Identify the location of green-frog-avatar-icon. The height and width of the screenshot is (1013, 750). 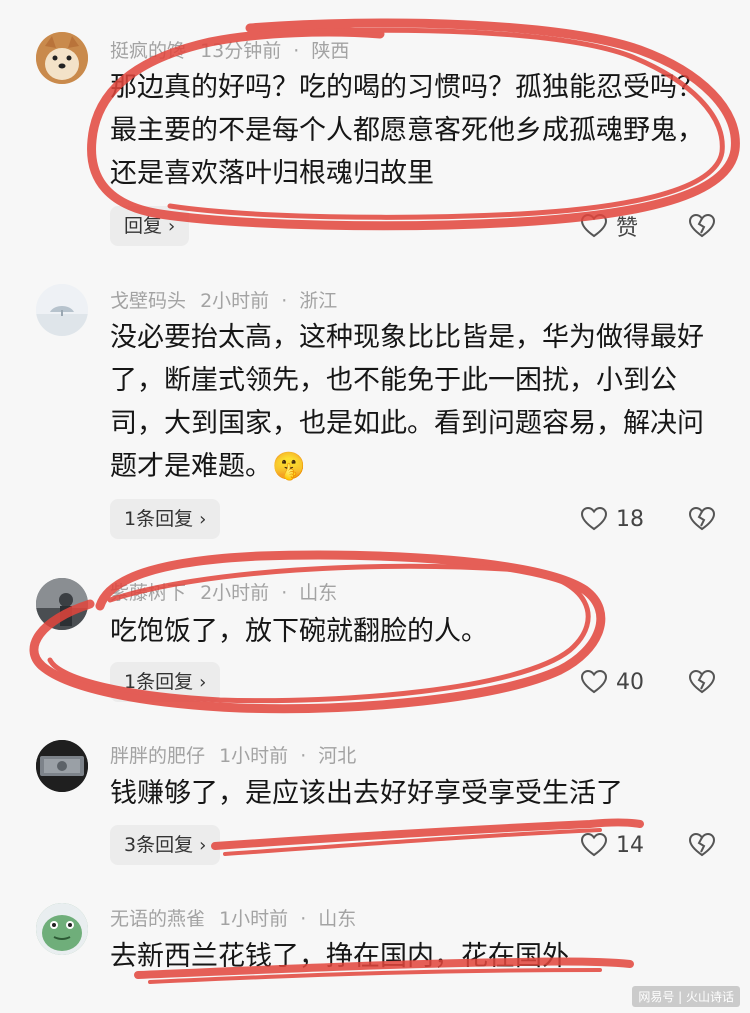
(62, 929).